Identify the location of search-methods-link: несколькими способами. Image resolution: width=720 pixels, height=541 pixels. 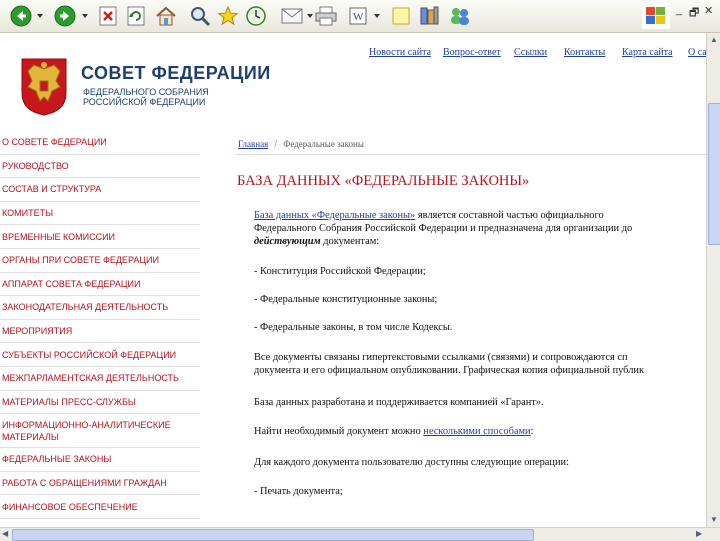
(476, 431).